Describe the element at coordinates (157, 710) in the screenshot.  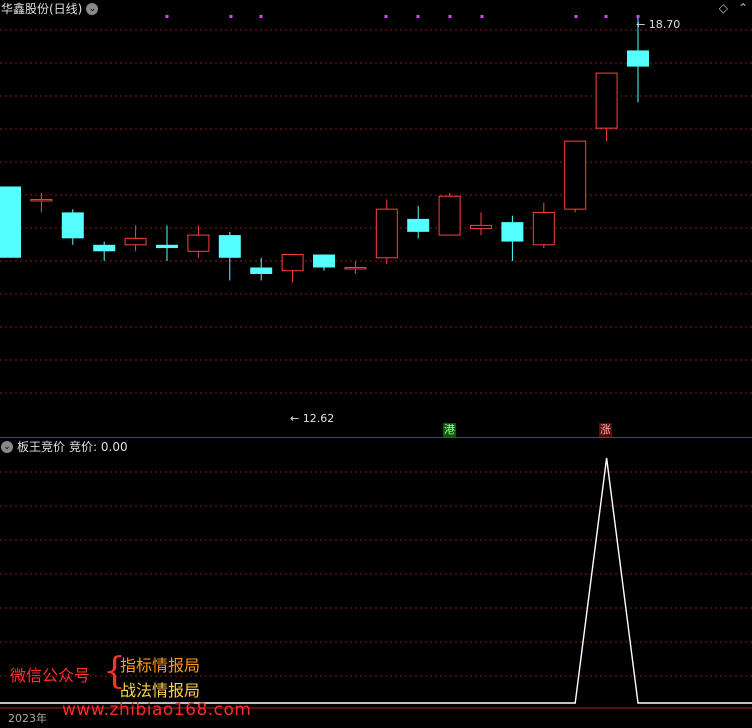
I see `site-watermark: www.zhibiao168.com` at that location.